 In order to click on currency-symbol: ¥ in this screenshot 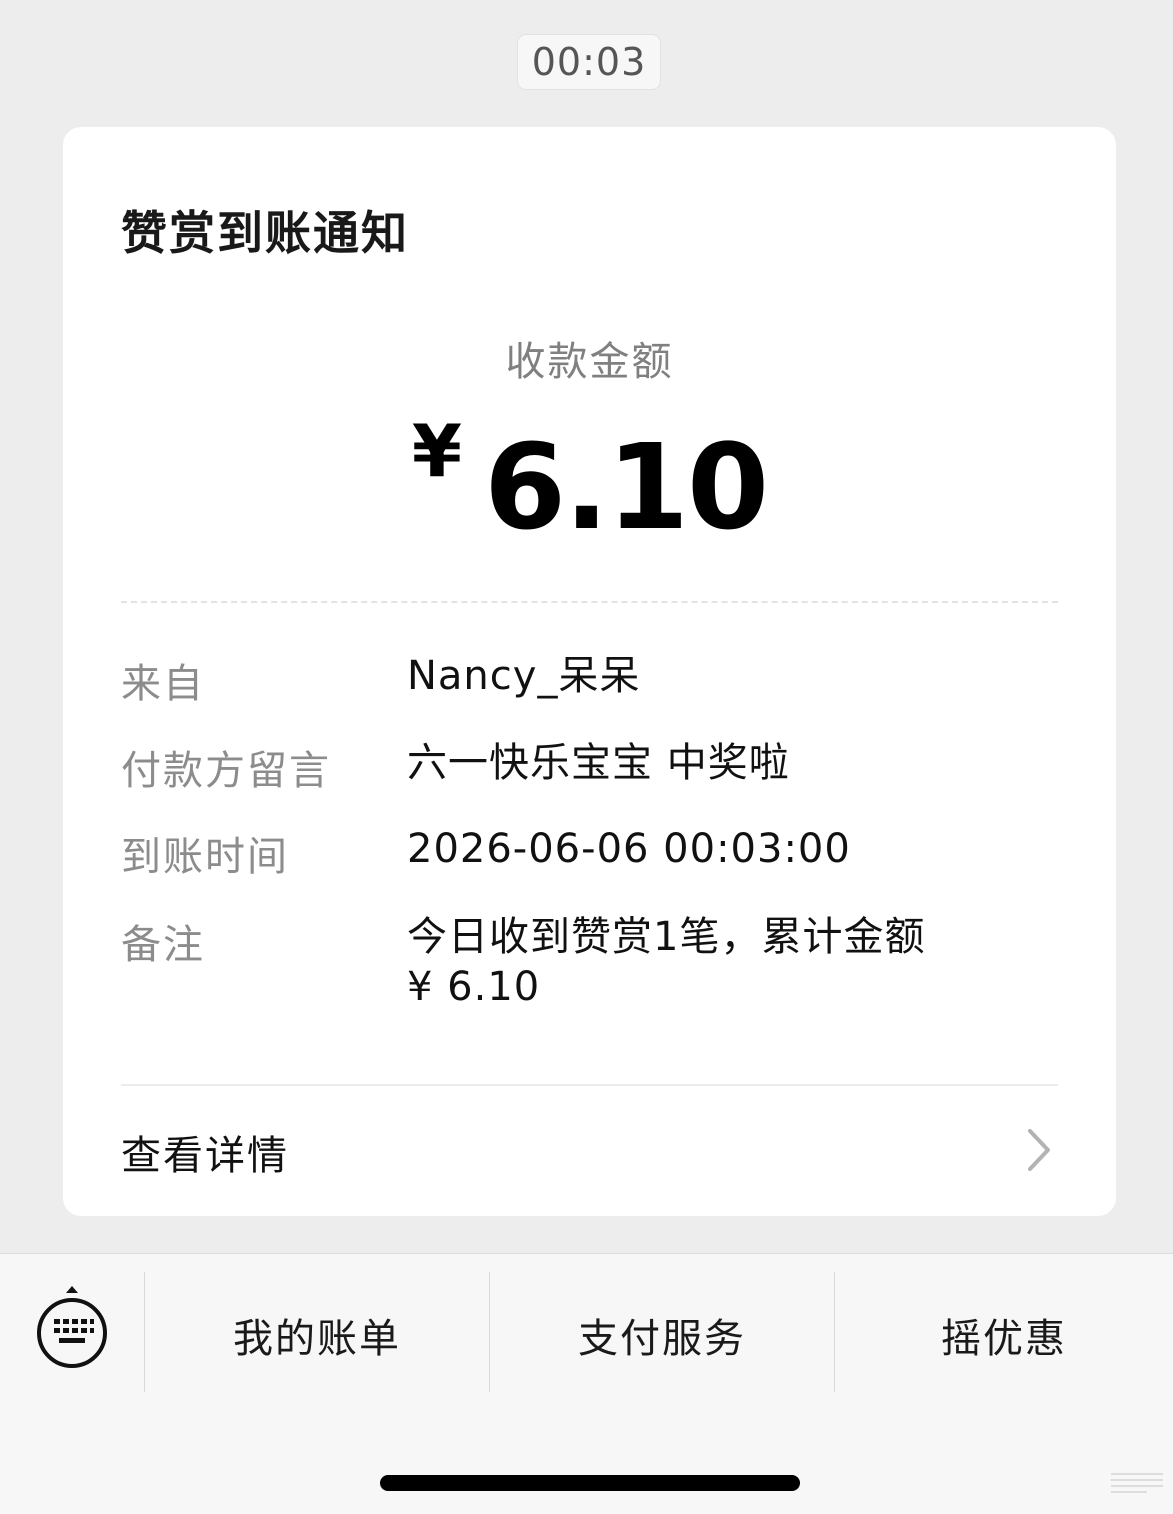, I will do `click(436, 451)`.